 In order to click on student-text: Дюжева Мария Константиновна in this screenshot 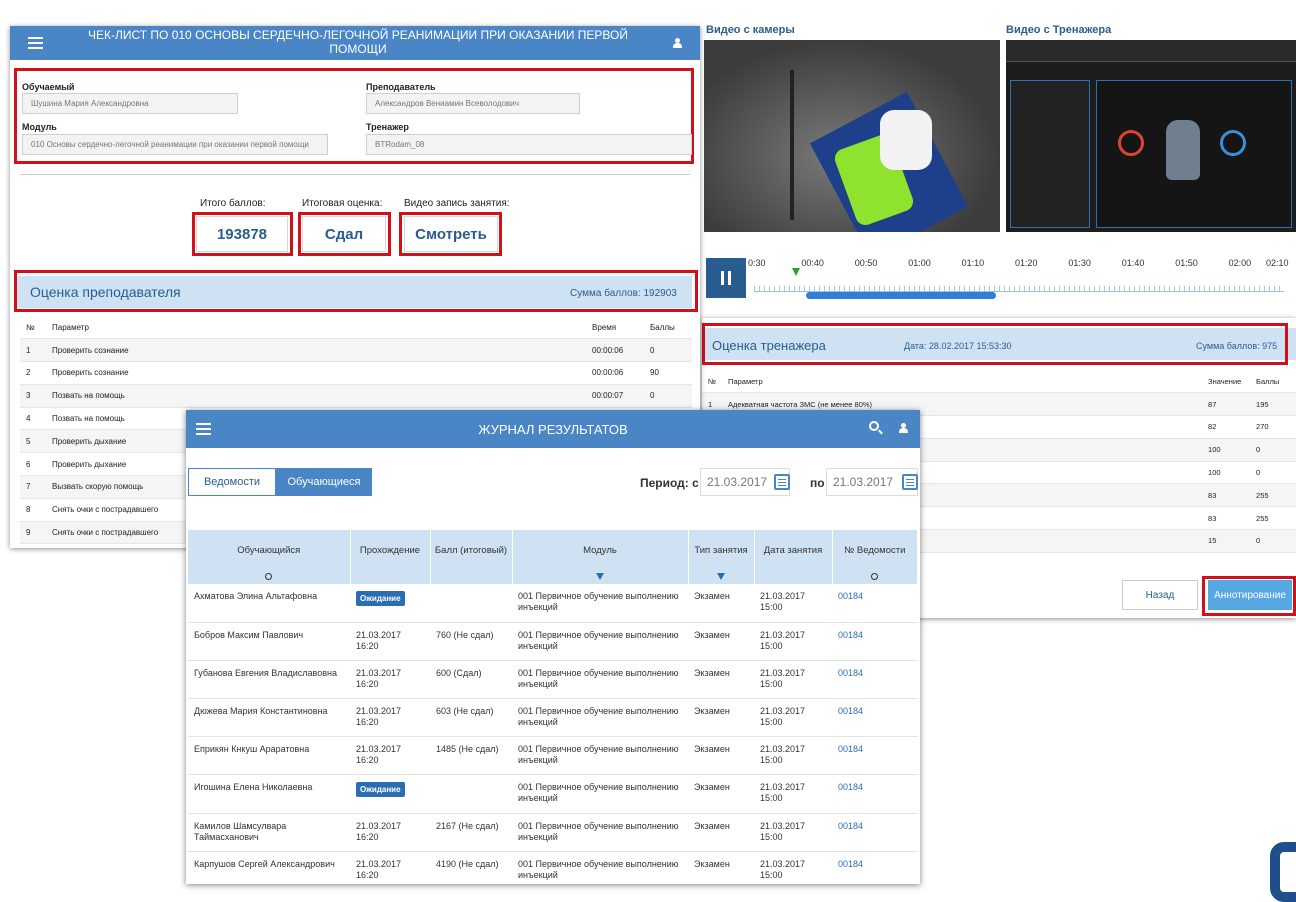, I will do `click(261, 711)`.